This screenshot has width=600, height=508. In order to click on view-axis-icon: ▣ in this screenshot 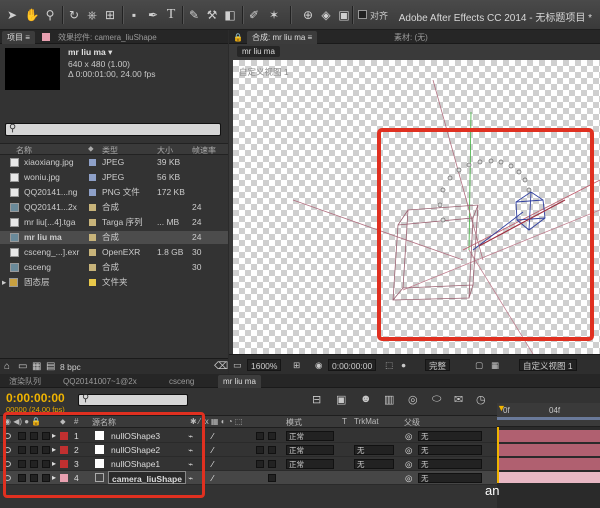, I will do `click(344, 15)`.